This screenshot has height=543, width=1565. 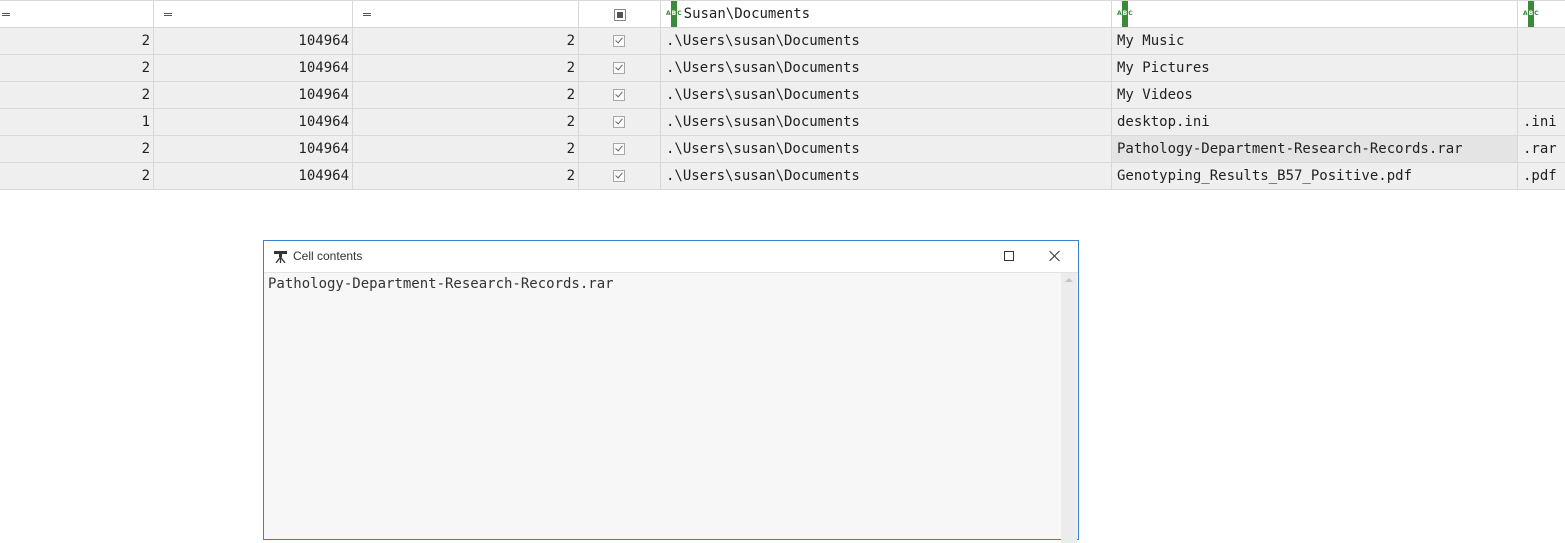 I want to click on column-header-path-label: Susan\Documents, so click(x=747, y=14).